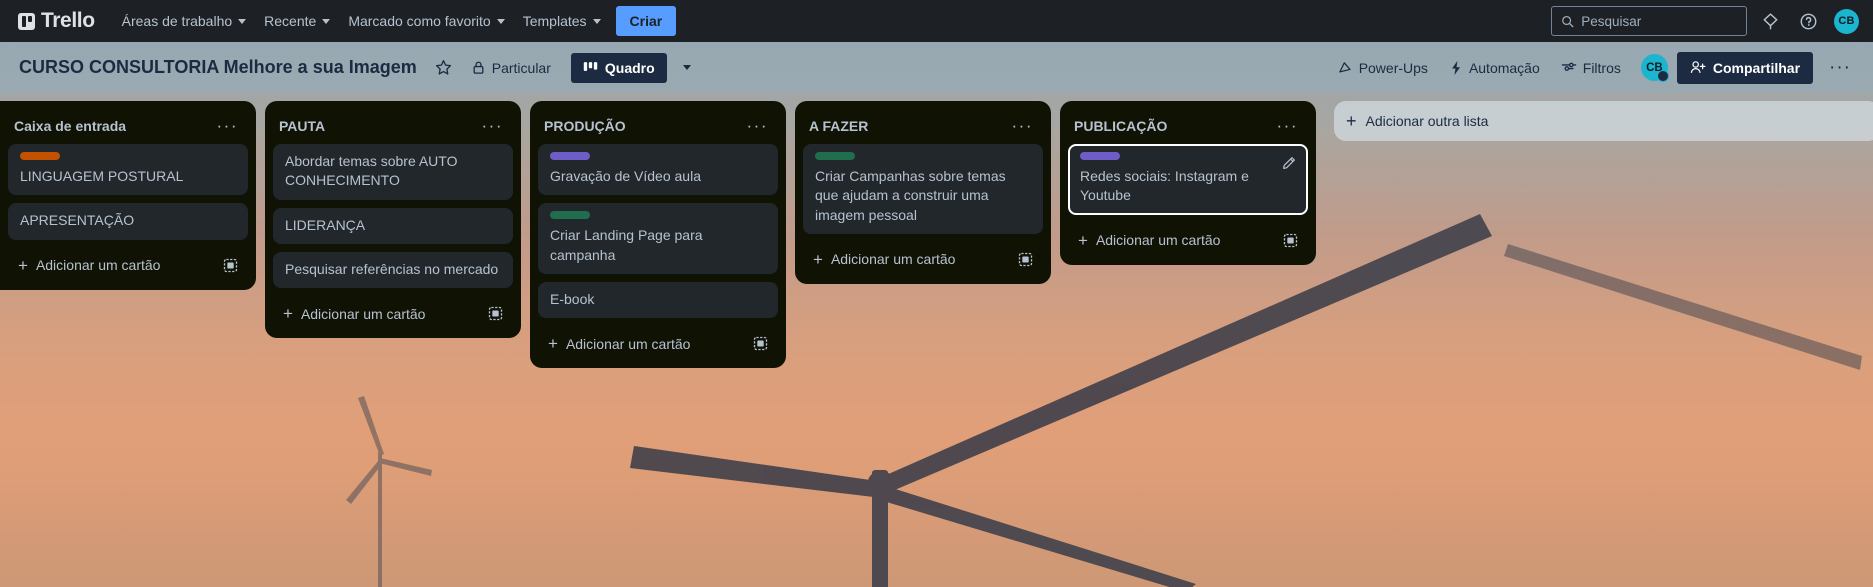 This screenshot has height=587, width=1873. I want to click on card: E-book, so click(658, 300).